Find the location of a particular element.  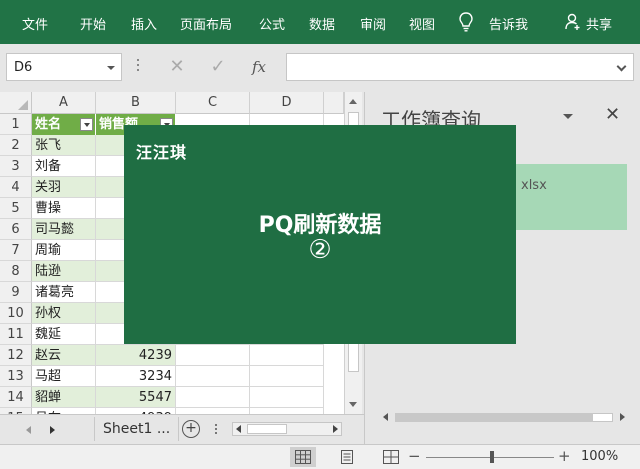

header-name-label: 姓名 is located at coordinates (48, 124).